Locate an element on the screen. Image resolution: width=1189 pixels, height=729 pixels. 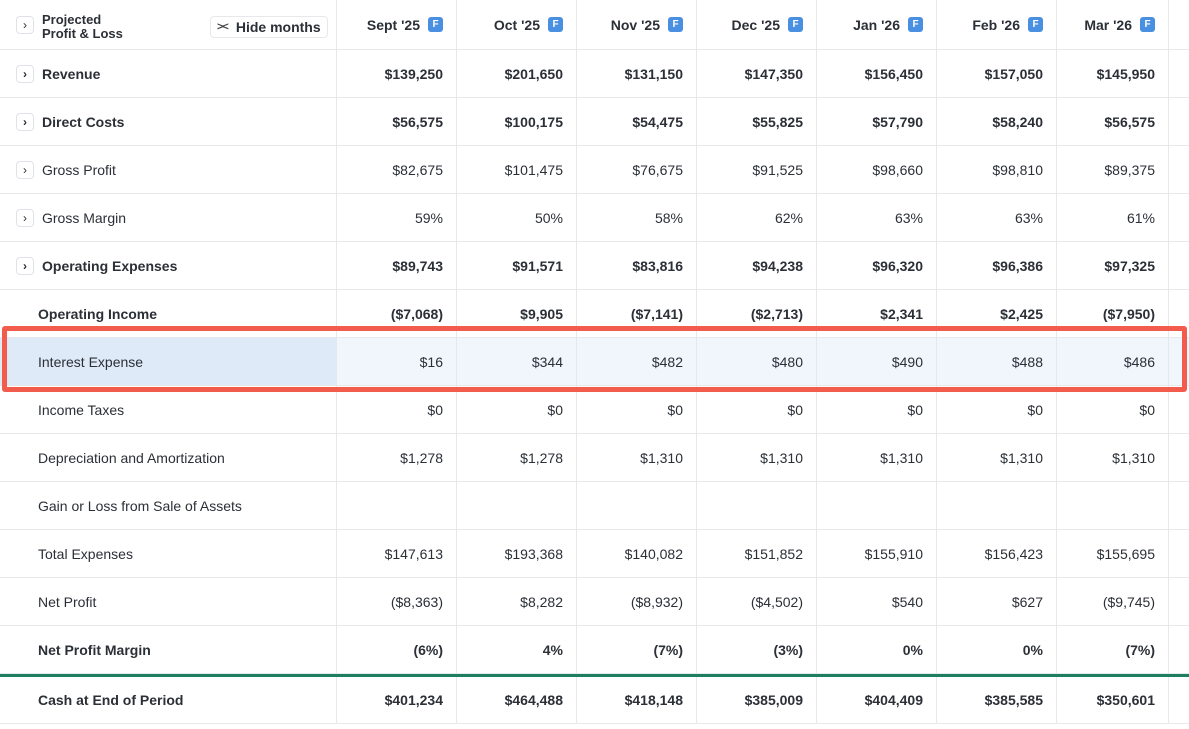
row-label-cell: › Revenue is located at coordinates (168, 73).